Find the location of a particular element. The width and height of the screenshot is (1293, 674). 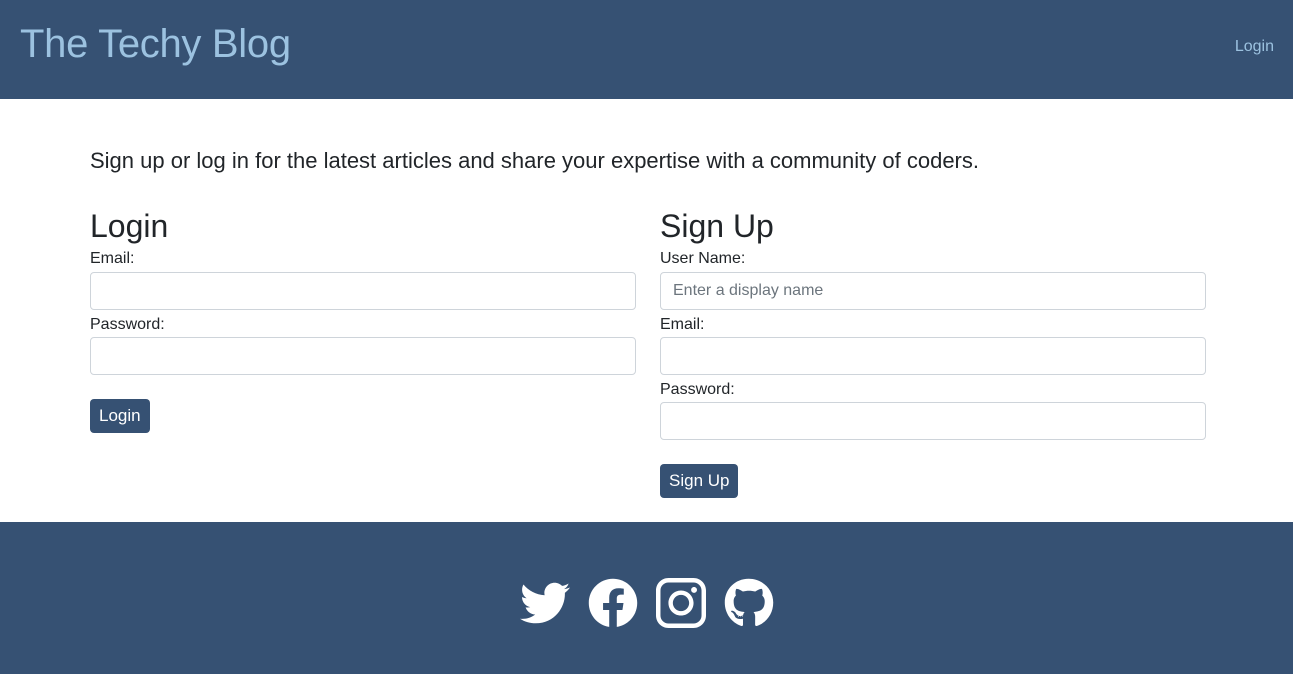

instagram-icon is located at coordinates (680, 603).